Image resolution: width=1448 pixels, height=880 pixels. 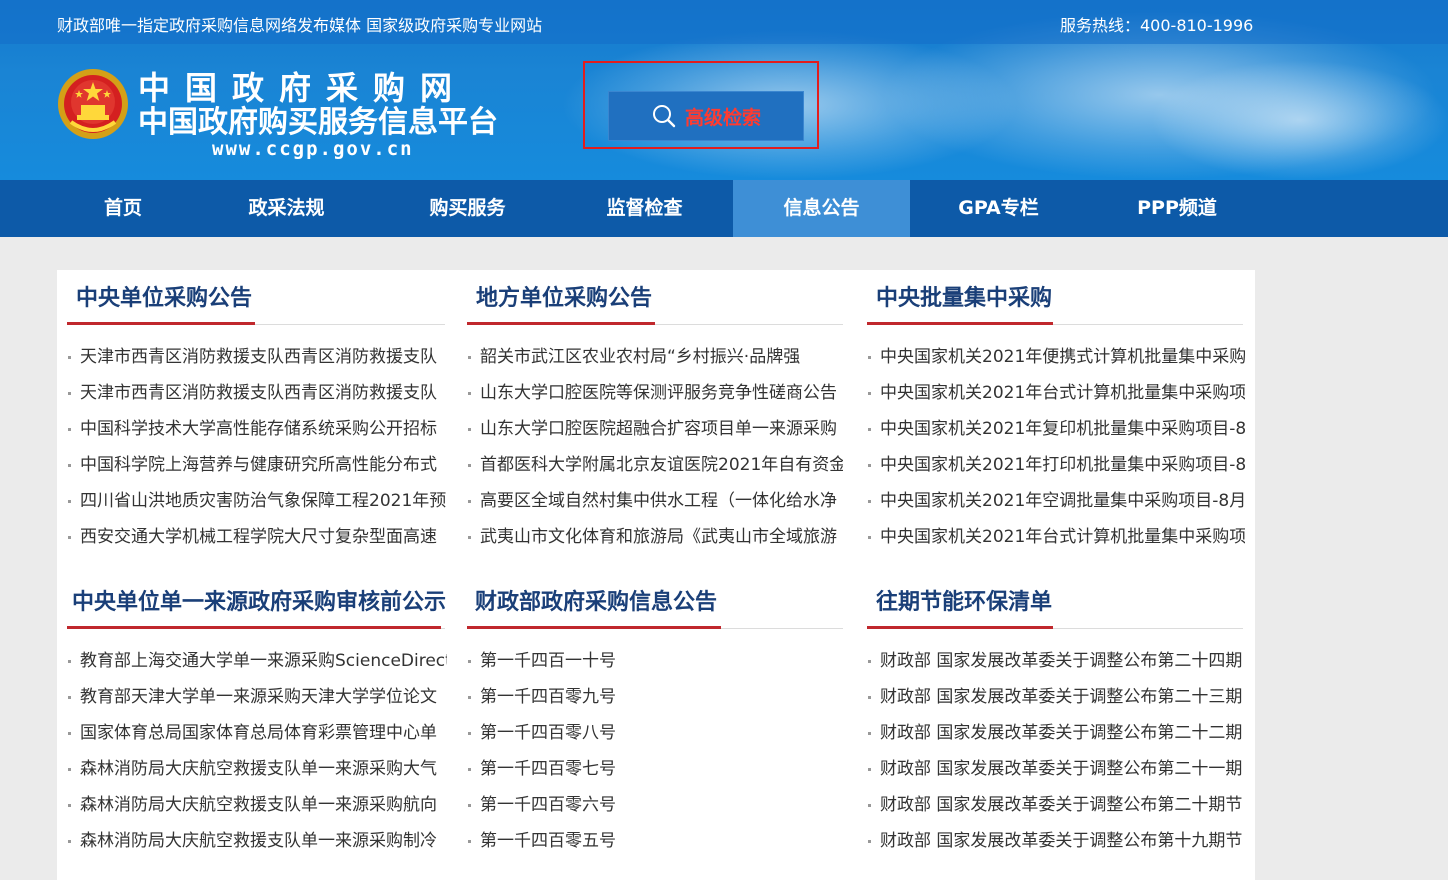 What do you see at coordinates (655, 736) in the screenshot?
I see `list-item: 第一千四百零八号` at bounding box center [655, 736].